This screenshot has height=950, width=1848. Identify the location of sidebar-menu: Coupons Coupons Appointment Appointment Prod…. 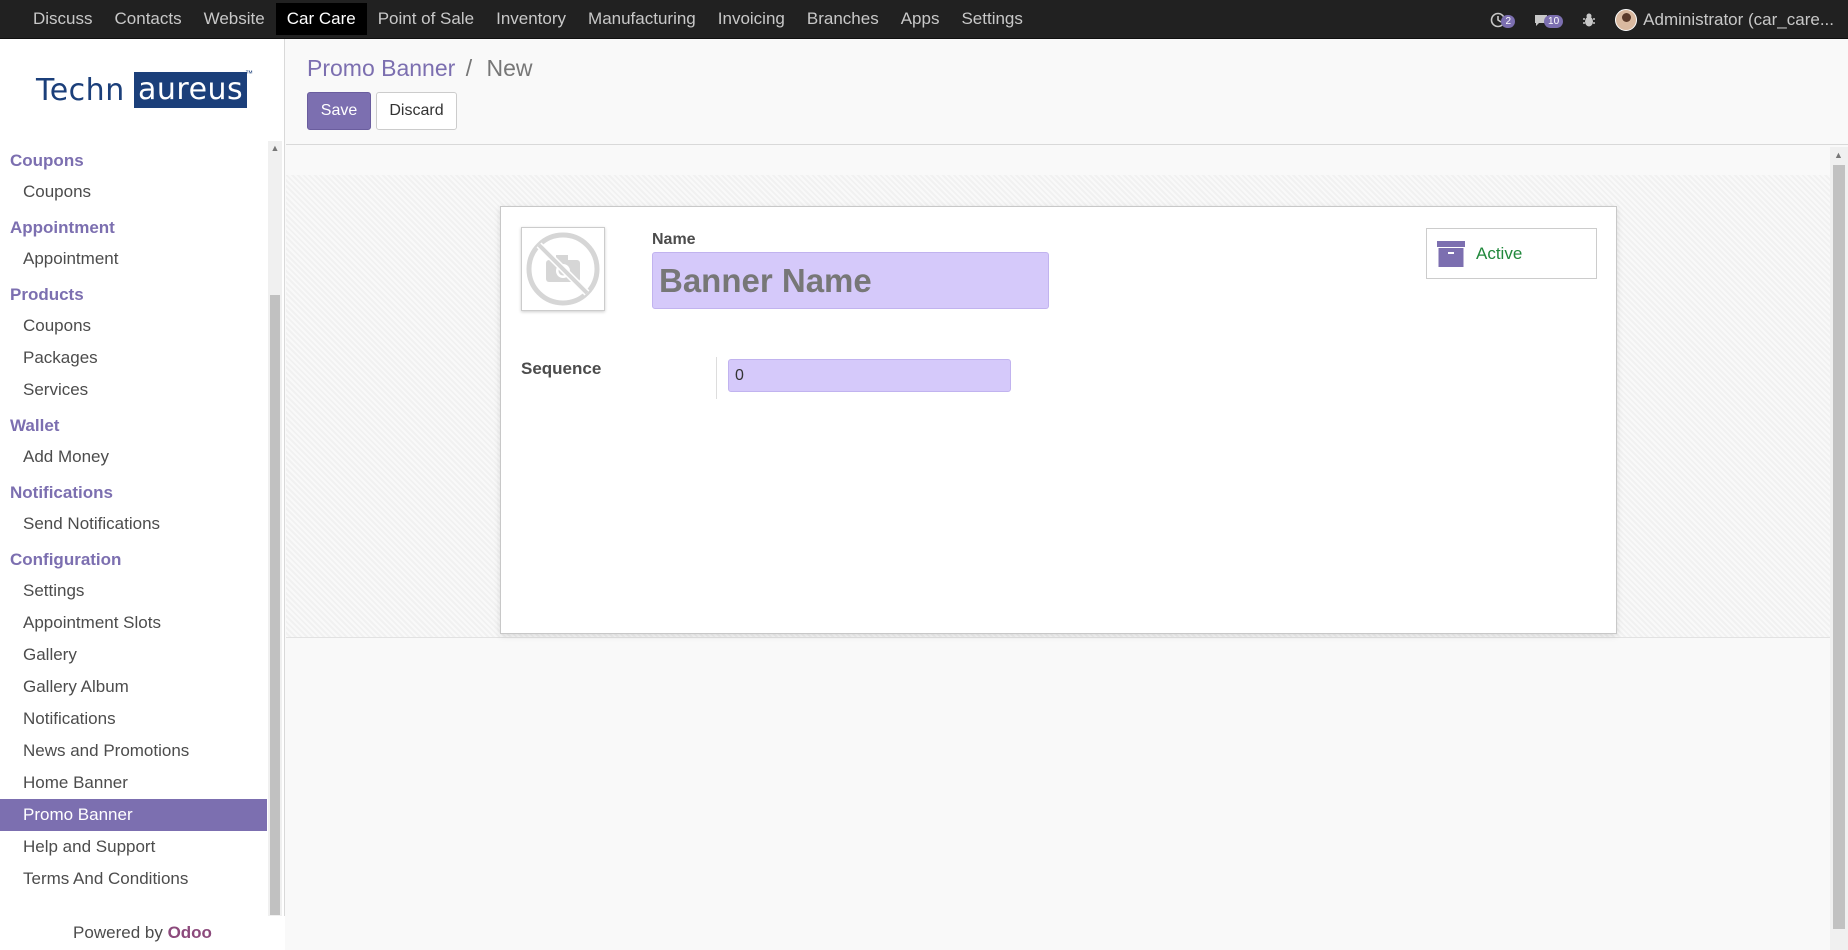
(133, 528).